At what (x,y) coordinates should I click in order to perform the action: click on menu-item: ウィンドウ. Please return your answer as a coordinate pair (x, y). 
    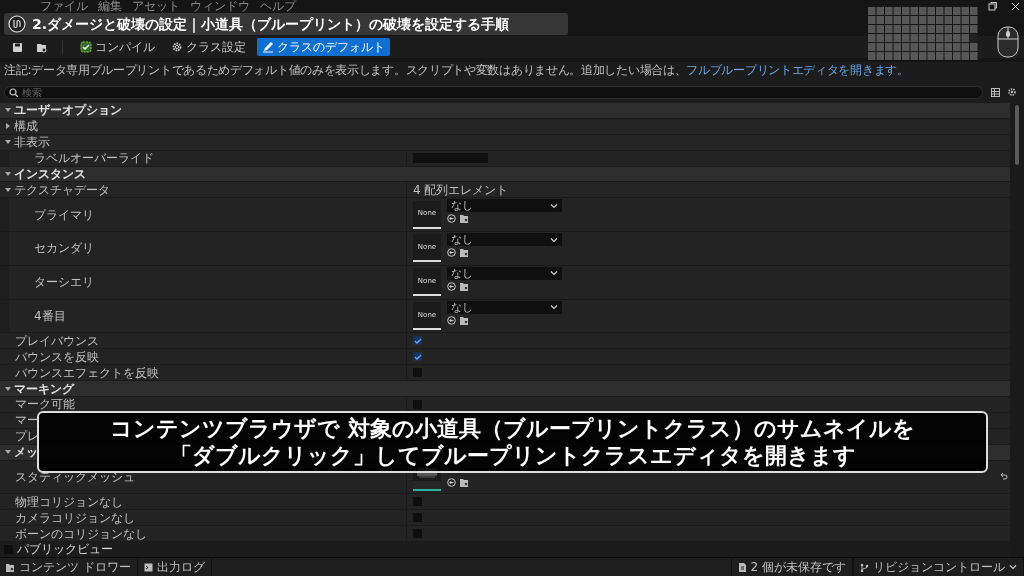
    Looking at the image, I should click on (220, 6).